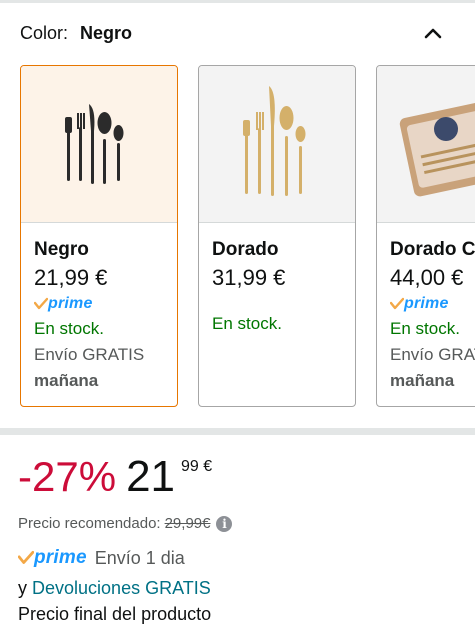  Describe the element at coordinates (249, 277) in the screenshot. I see `variant-price: 31,99 €` at that location.